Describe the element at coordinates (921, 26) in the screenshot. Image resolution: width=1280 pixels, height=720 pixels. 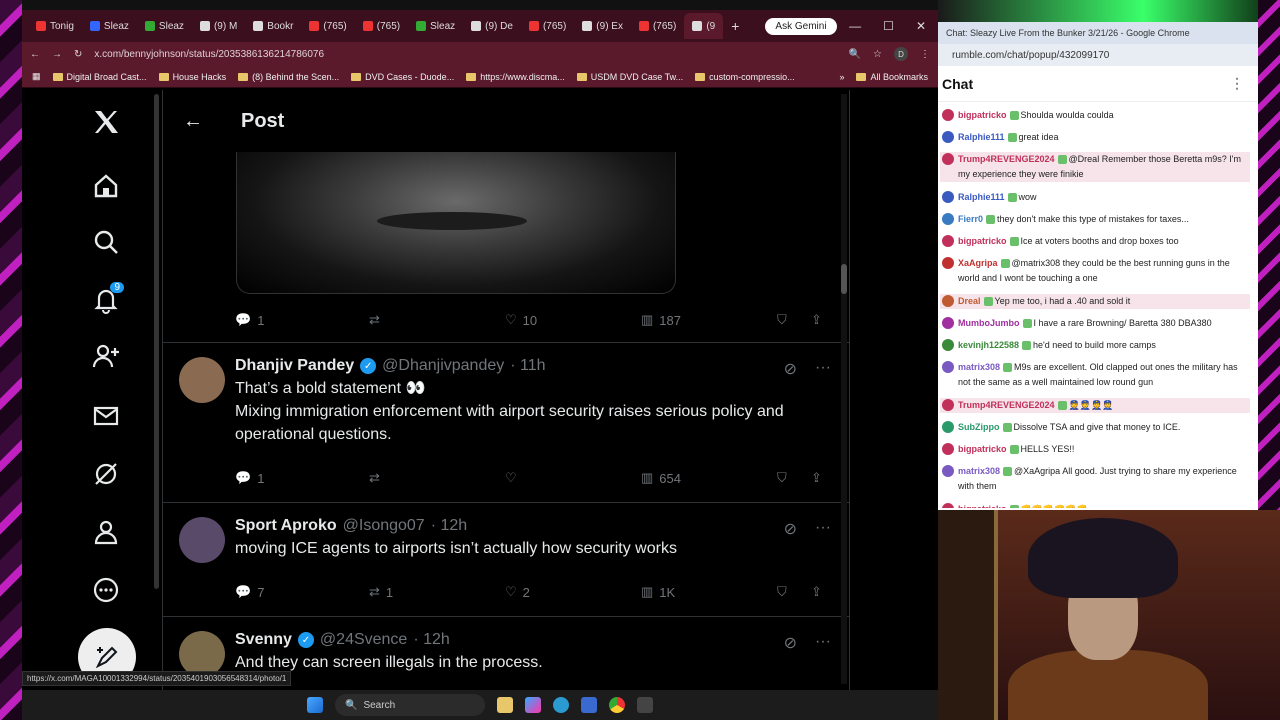
I see `close-icon: ✕` at that location.